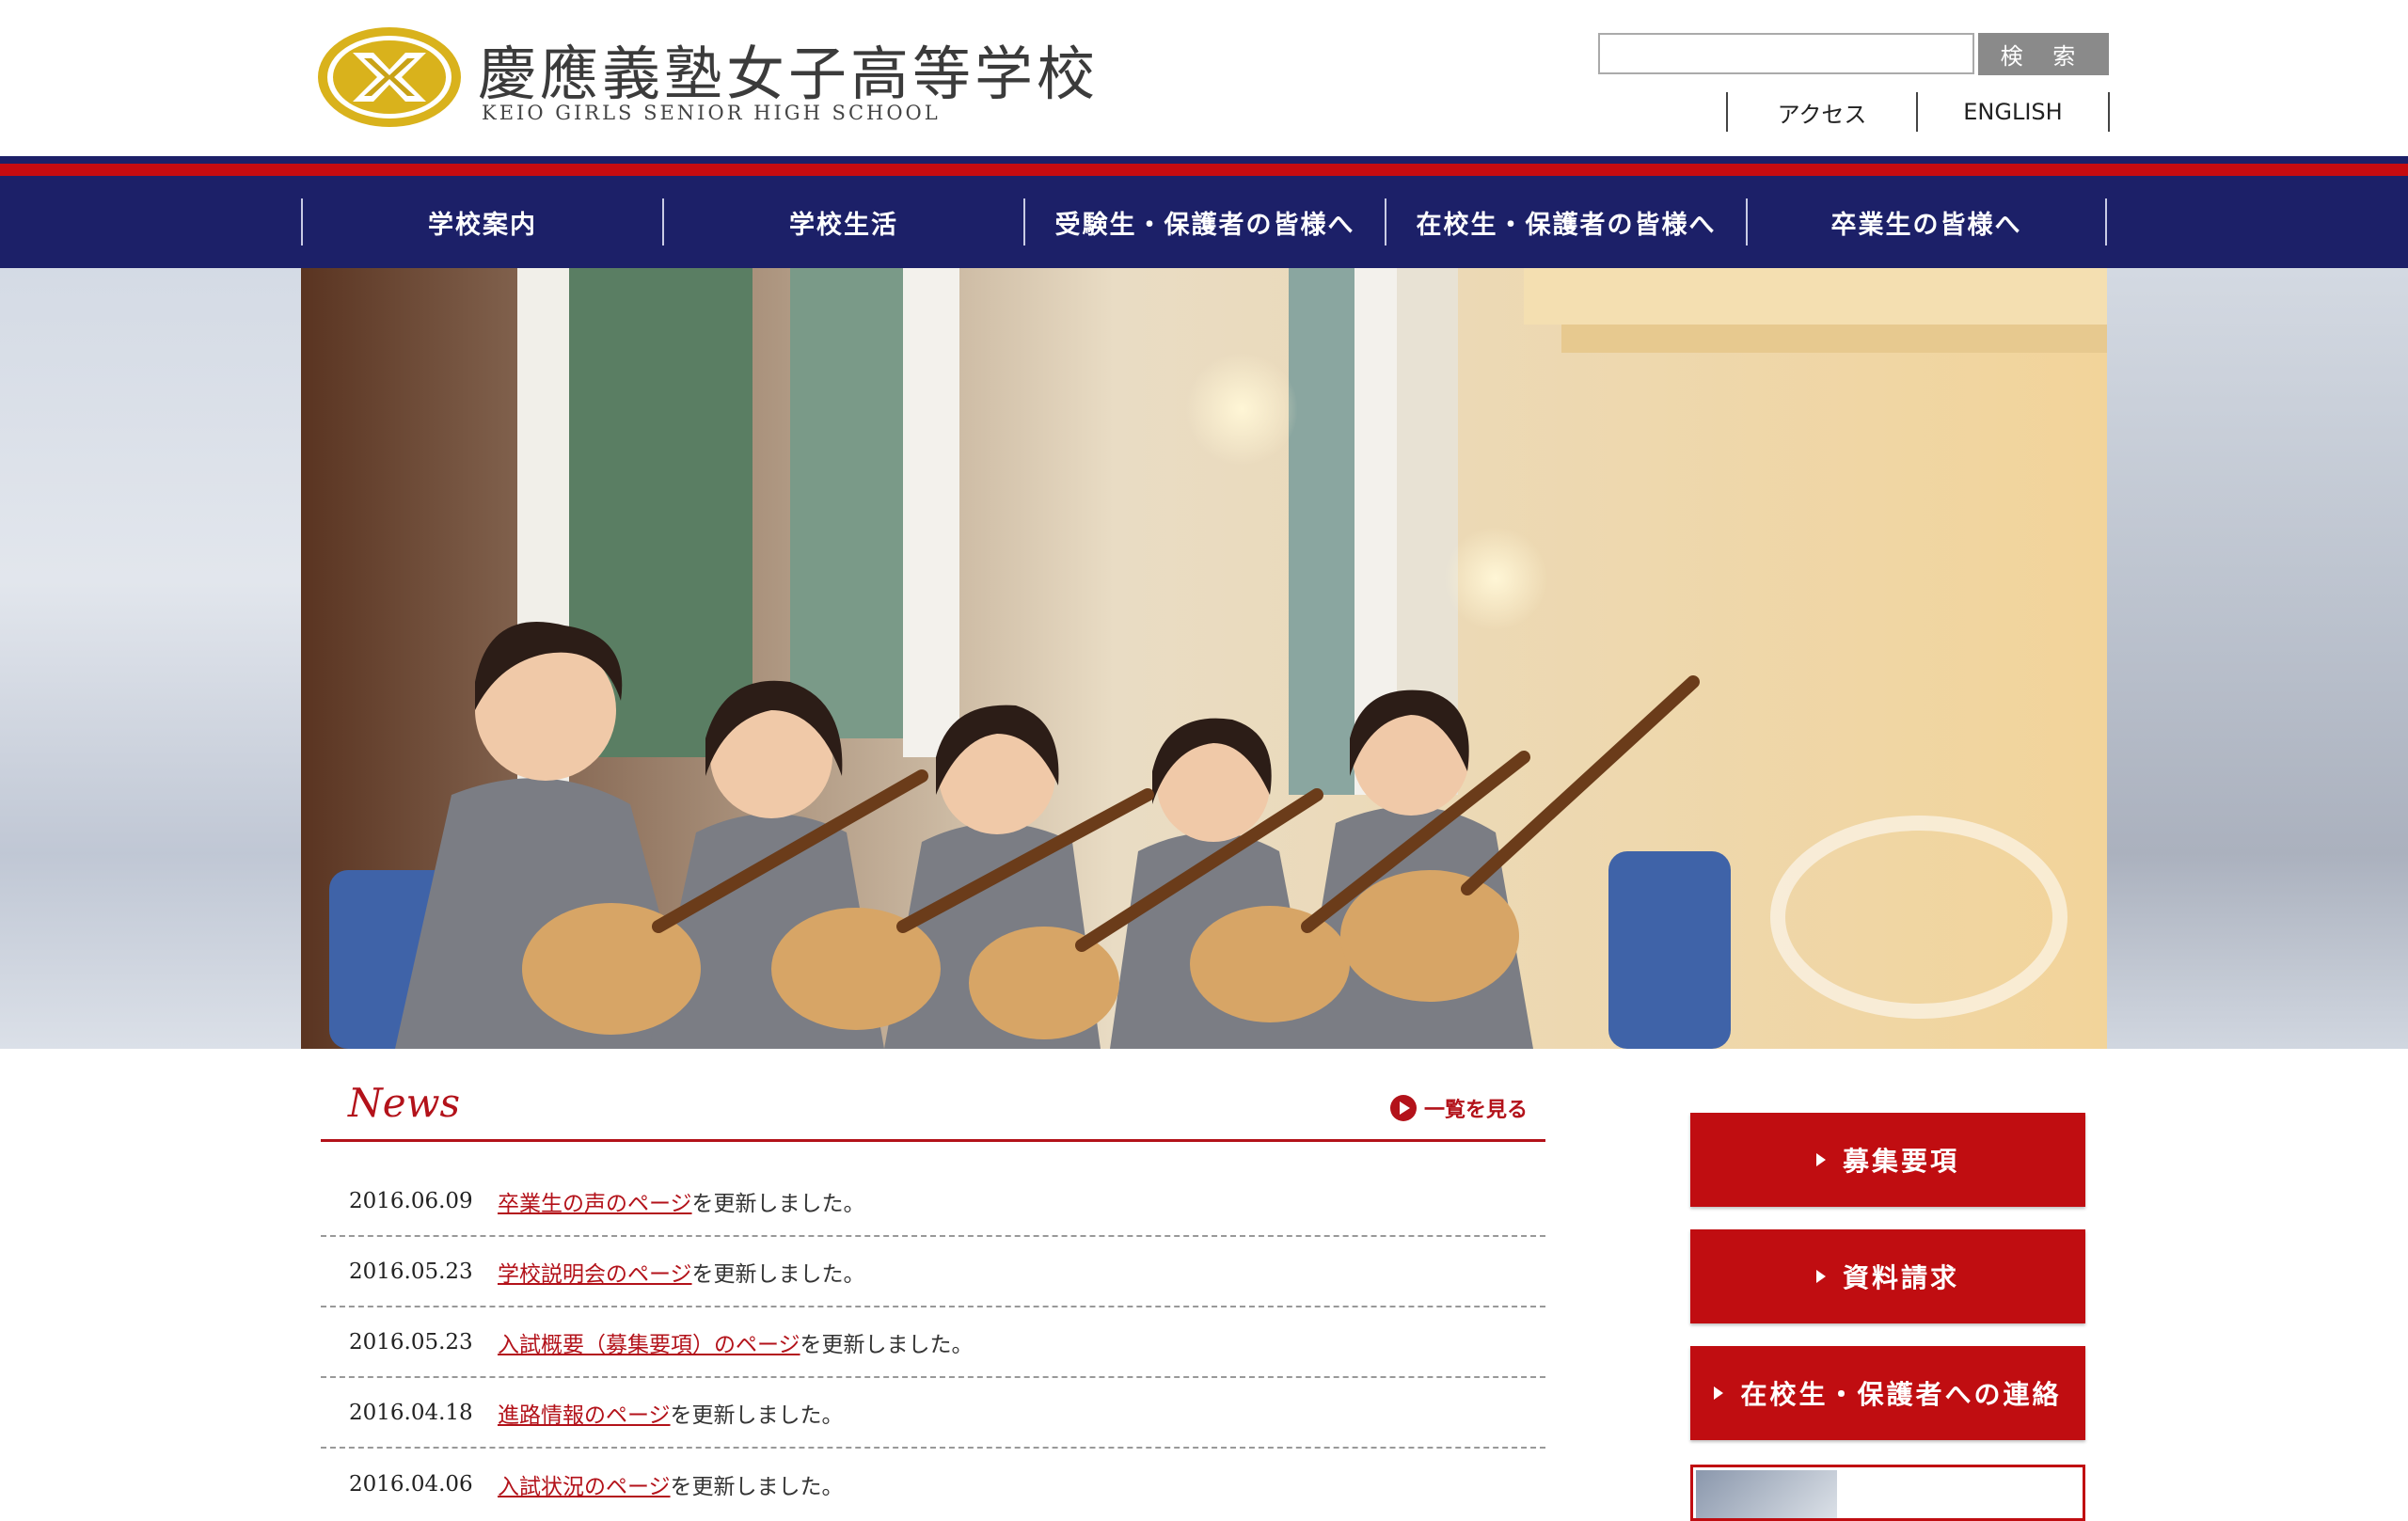 This screenshot has width=2408, height=1521. What do you see at coordinates (595, 1272) in the screenshot?
I see `news-link: 学校説明会のページ` at bounding box center [595, 1272].